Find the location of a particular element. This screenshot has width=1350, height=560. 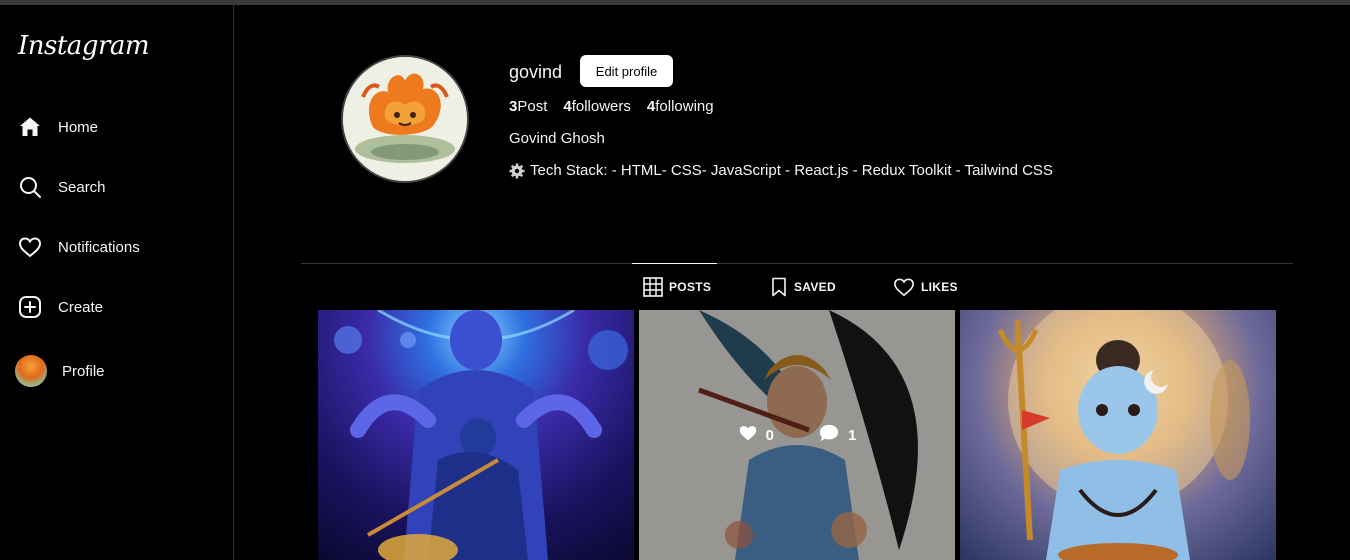

profile-stats: 3Post 4followers 4following is located at coordinates (619, 106).